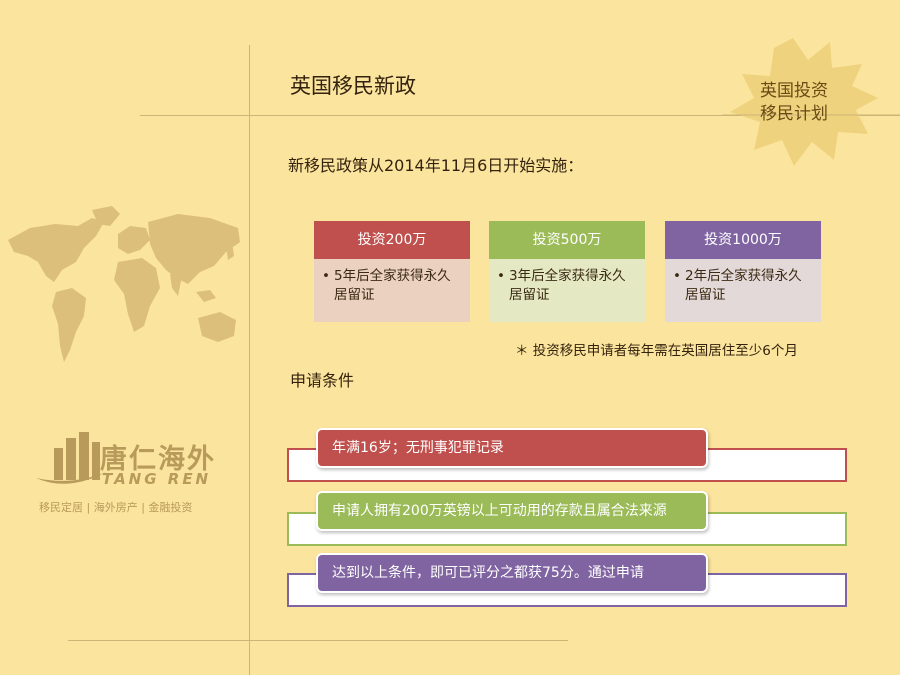 Image resolution: width=900 pixels, height=675 pixels. What do you see at coordinates (436, 165) in the screenshot?
I see `intro-text: 新移民政策从2014年11月6日开始实施：` at bounding box center [436, 165].